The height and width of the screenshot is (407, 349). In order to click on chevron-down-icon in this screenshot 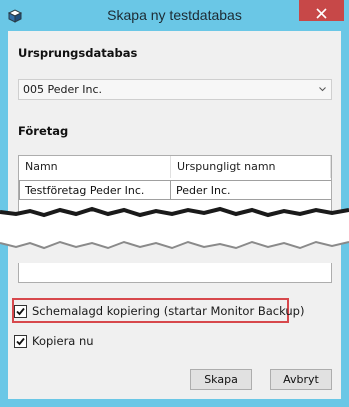, I will do `click(322, 89)`.